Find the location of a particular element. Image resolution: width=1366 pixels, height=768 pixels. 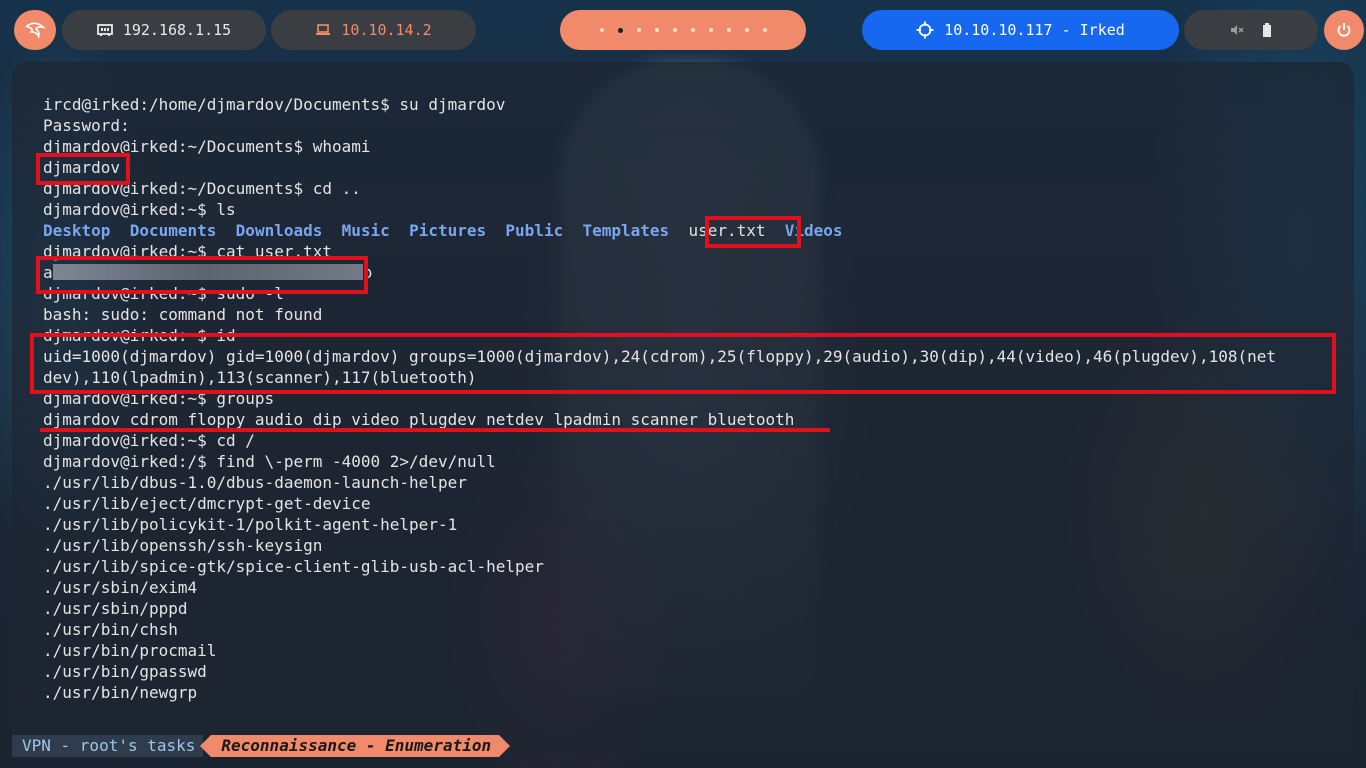

terminal-line: bash: sudo: command not found is located at coordinates (183, 314).